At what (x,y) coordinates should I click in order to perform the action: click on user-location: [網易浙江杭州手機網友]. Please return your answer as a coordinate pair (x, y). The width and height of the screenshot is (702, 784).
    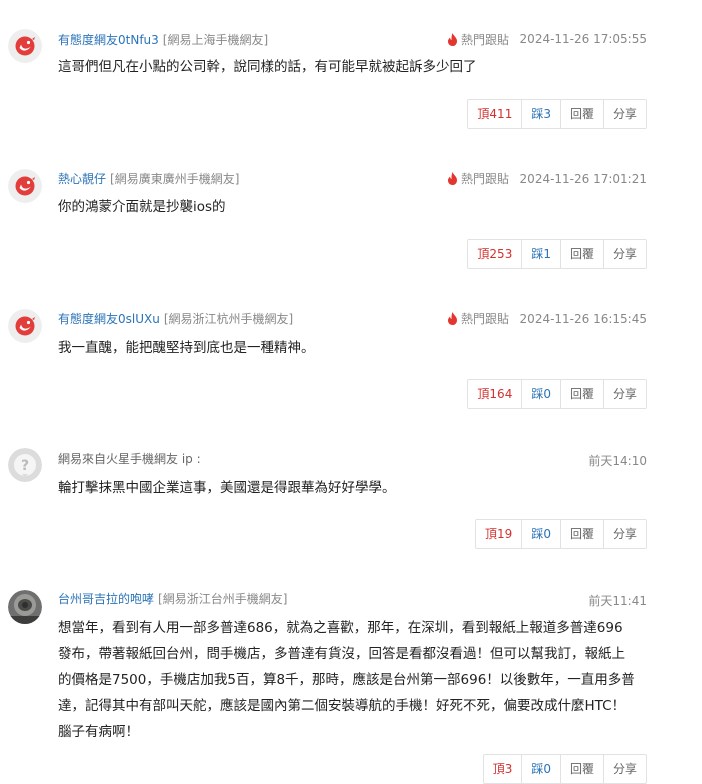
    Looking at the image, I should click on (228, 319).